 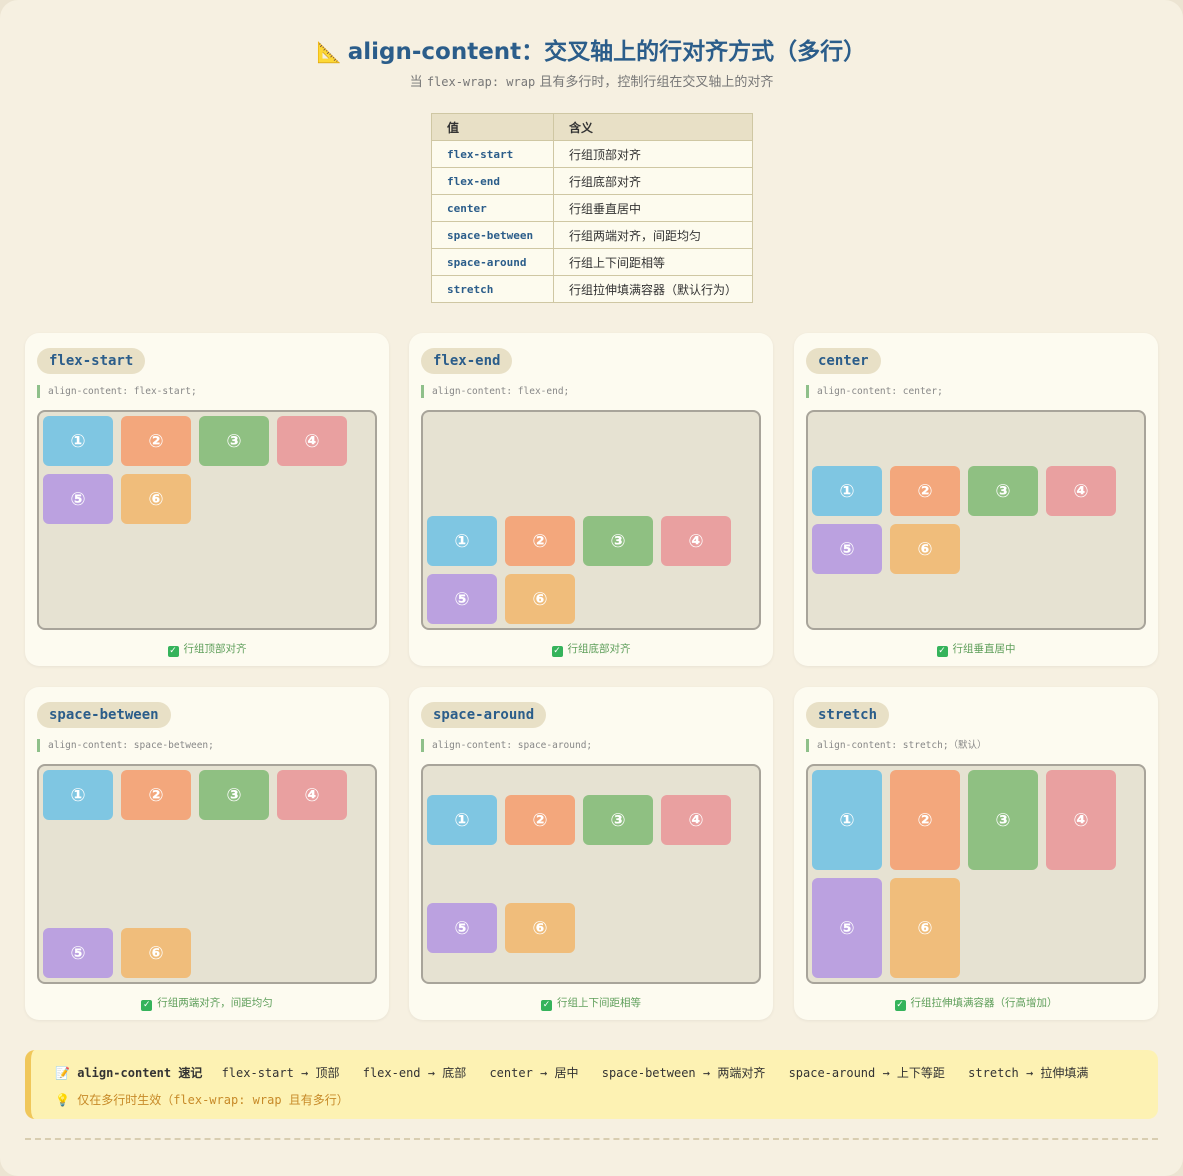 What do you see at coordinates (104, 715) in the screenshot?
I see `card-tag: space-between` at bounding box center [104, 715].